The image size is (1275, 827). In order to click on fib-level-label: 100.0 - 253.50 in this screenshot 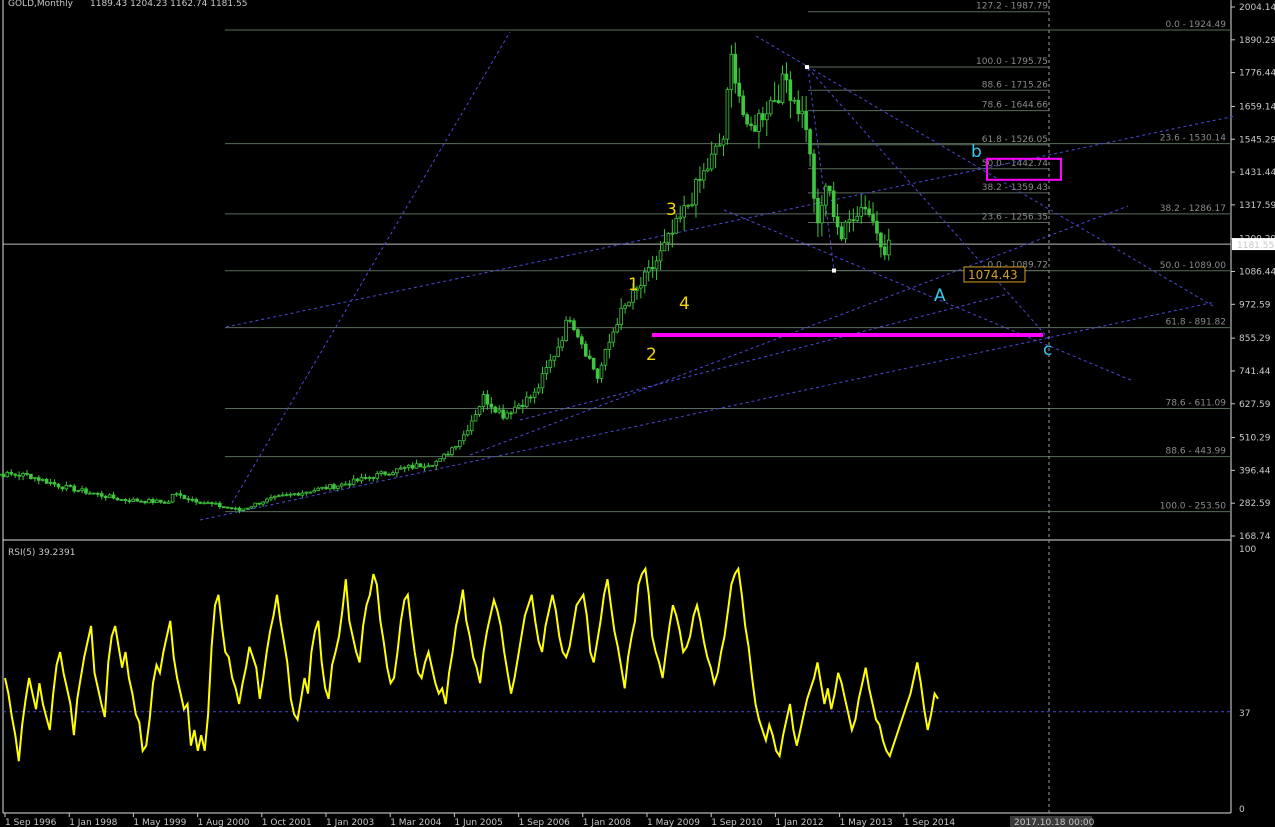, I will do `click(1193, 507)`.